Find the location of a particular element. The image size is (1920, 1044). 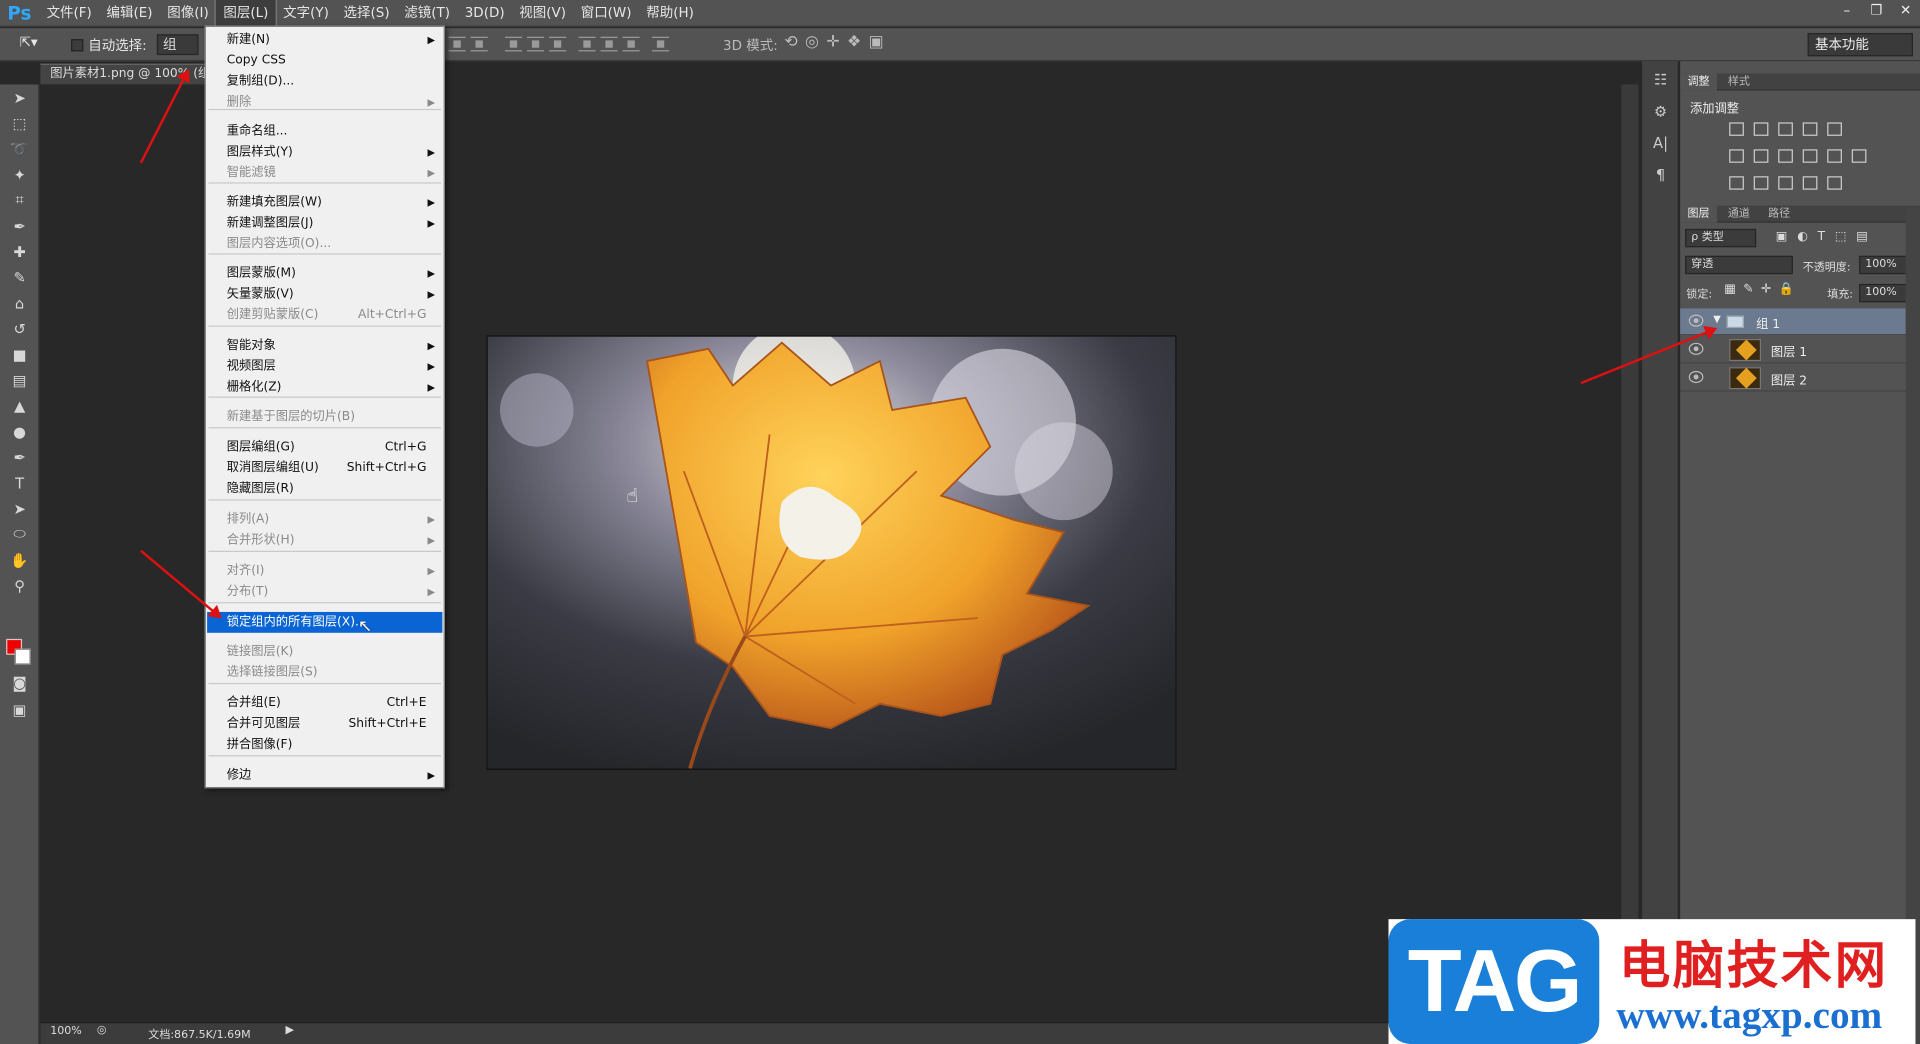

threshold-icon is located at coordinates (1785, 183).